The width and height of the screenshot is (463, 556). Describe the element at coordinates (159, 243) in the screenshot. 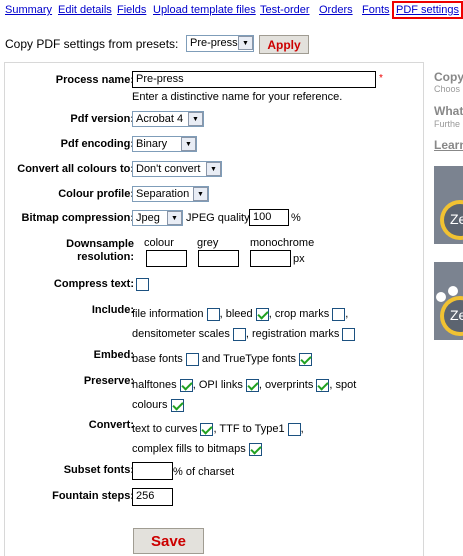

I see `colour-column-label: colour` at that location.